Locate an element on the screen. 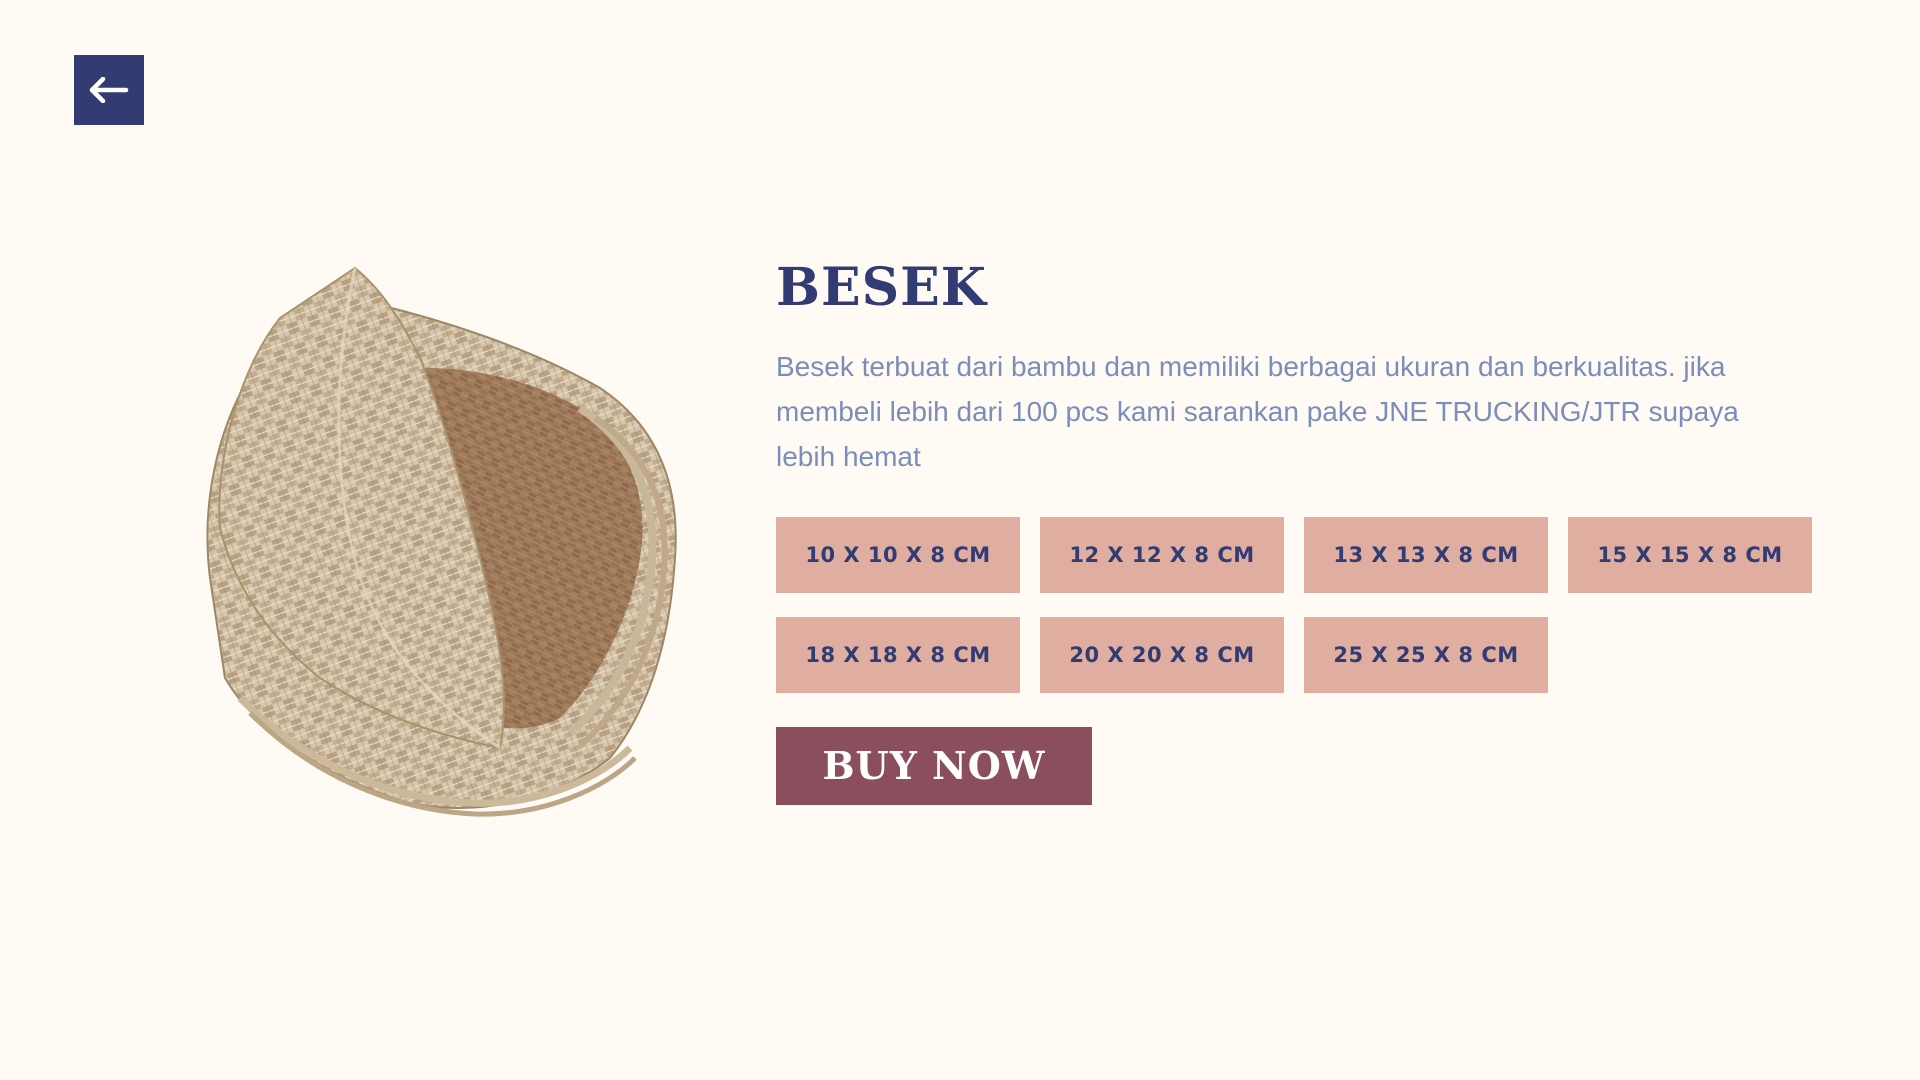  size-option-20: 20 X 20 X 8 CM is located at coordinates (1162, 654).